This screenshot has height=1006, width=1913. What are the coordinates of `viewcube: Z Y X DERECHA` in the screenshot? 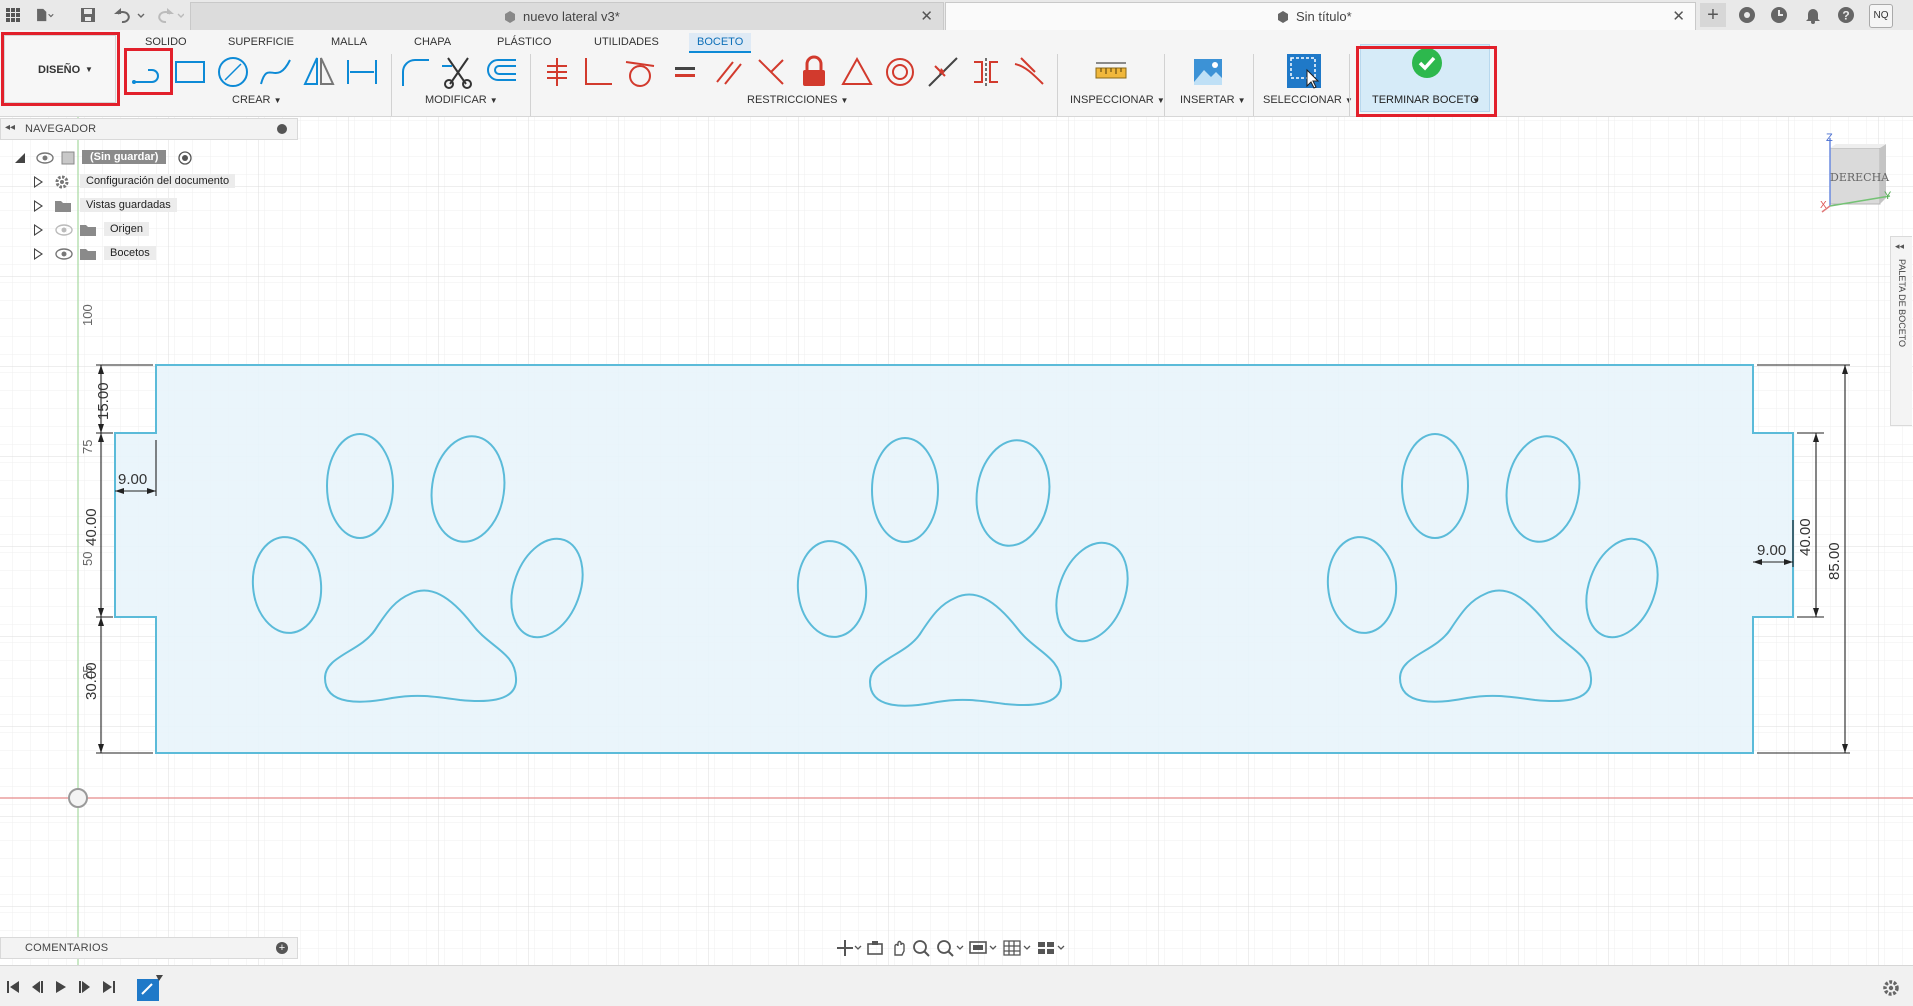 It's located at (1858, 173).